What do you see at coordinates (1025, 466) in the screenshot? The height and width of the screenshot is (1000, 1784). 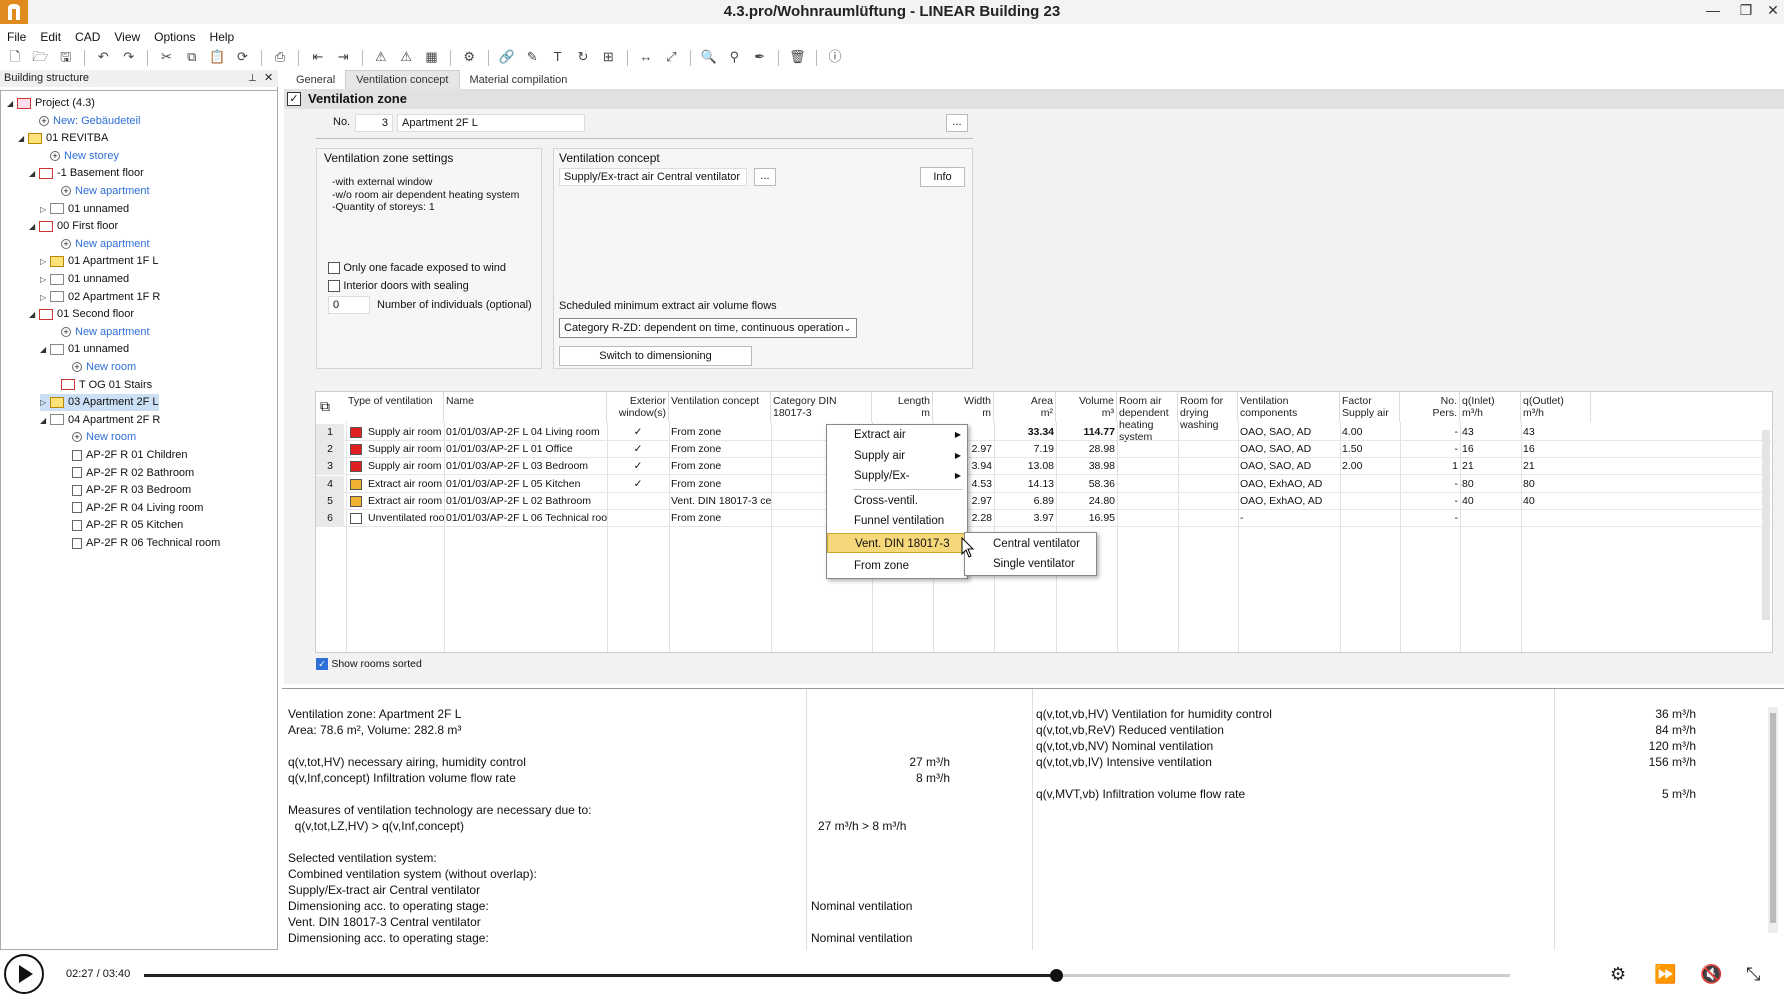 I see `cell-area: 13.08` at bounding box center [1025, 466].